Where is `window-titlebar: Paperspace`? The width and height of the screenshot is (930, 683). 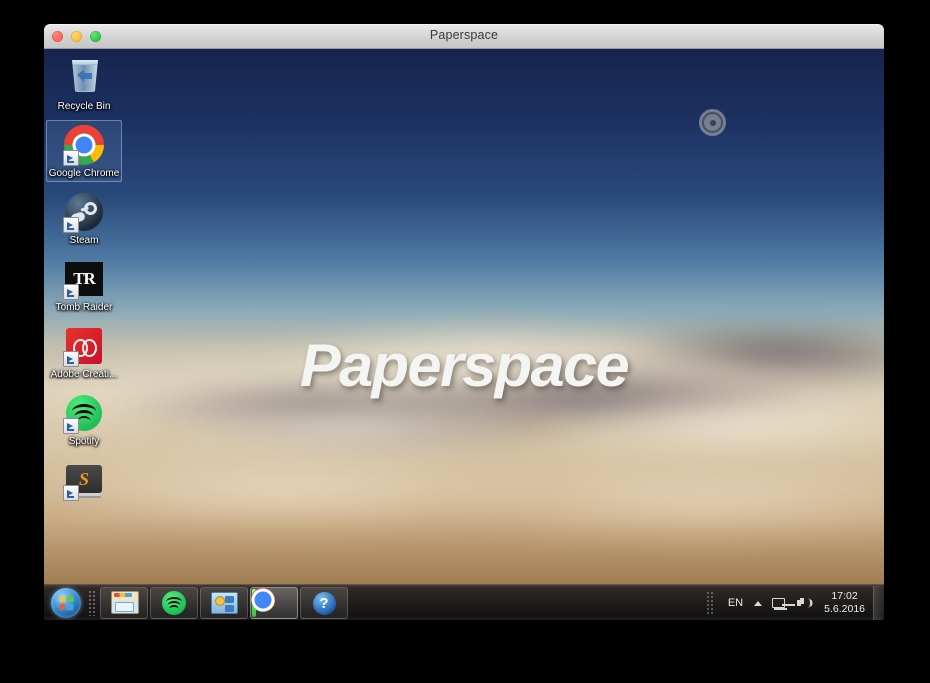 window-titlebar: Paperspace is located at coordinates (464, 36).